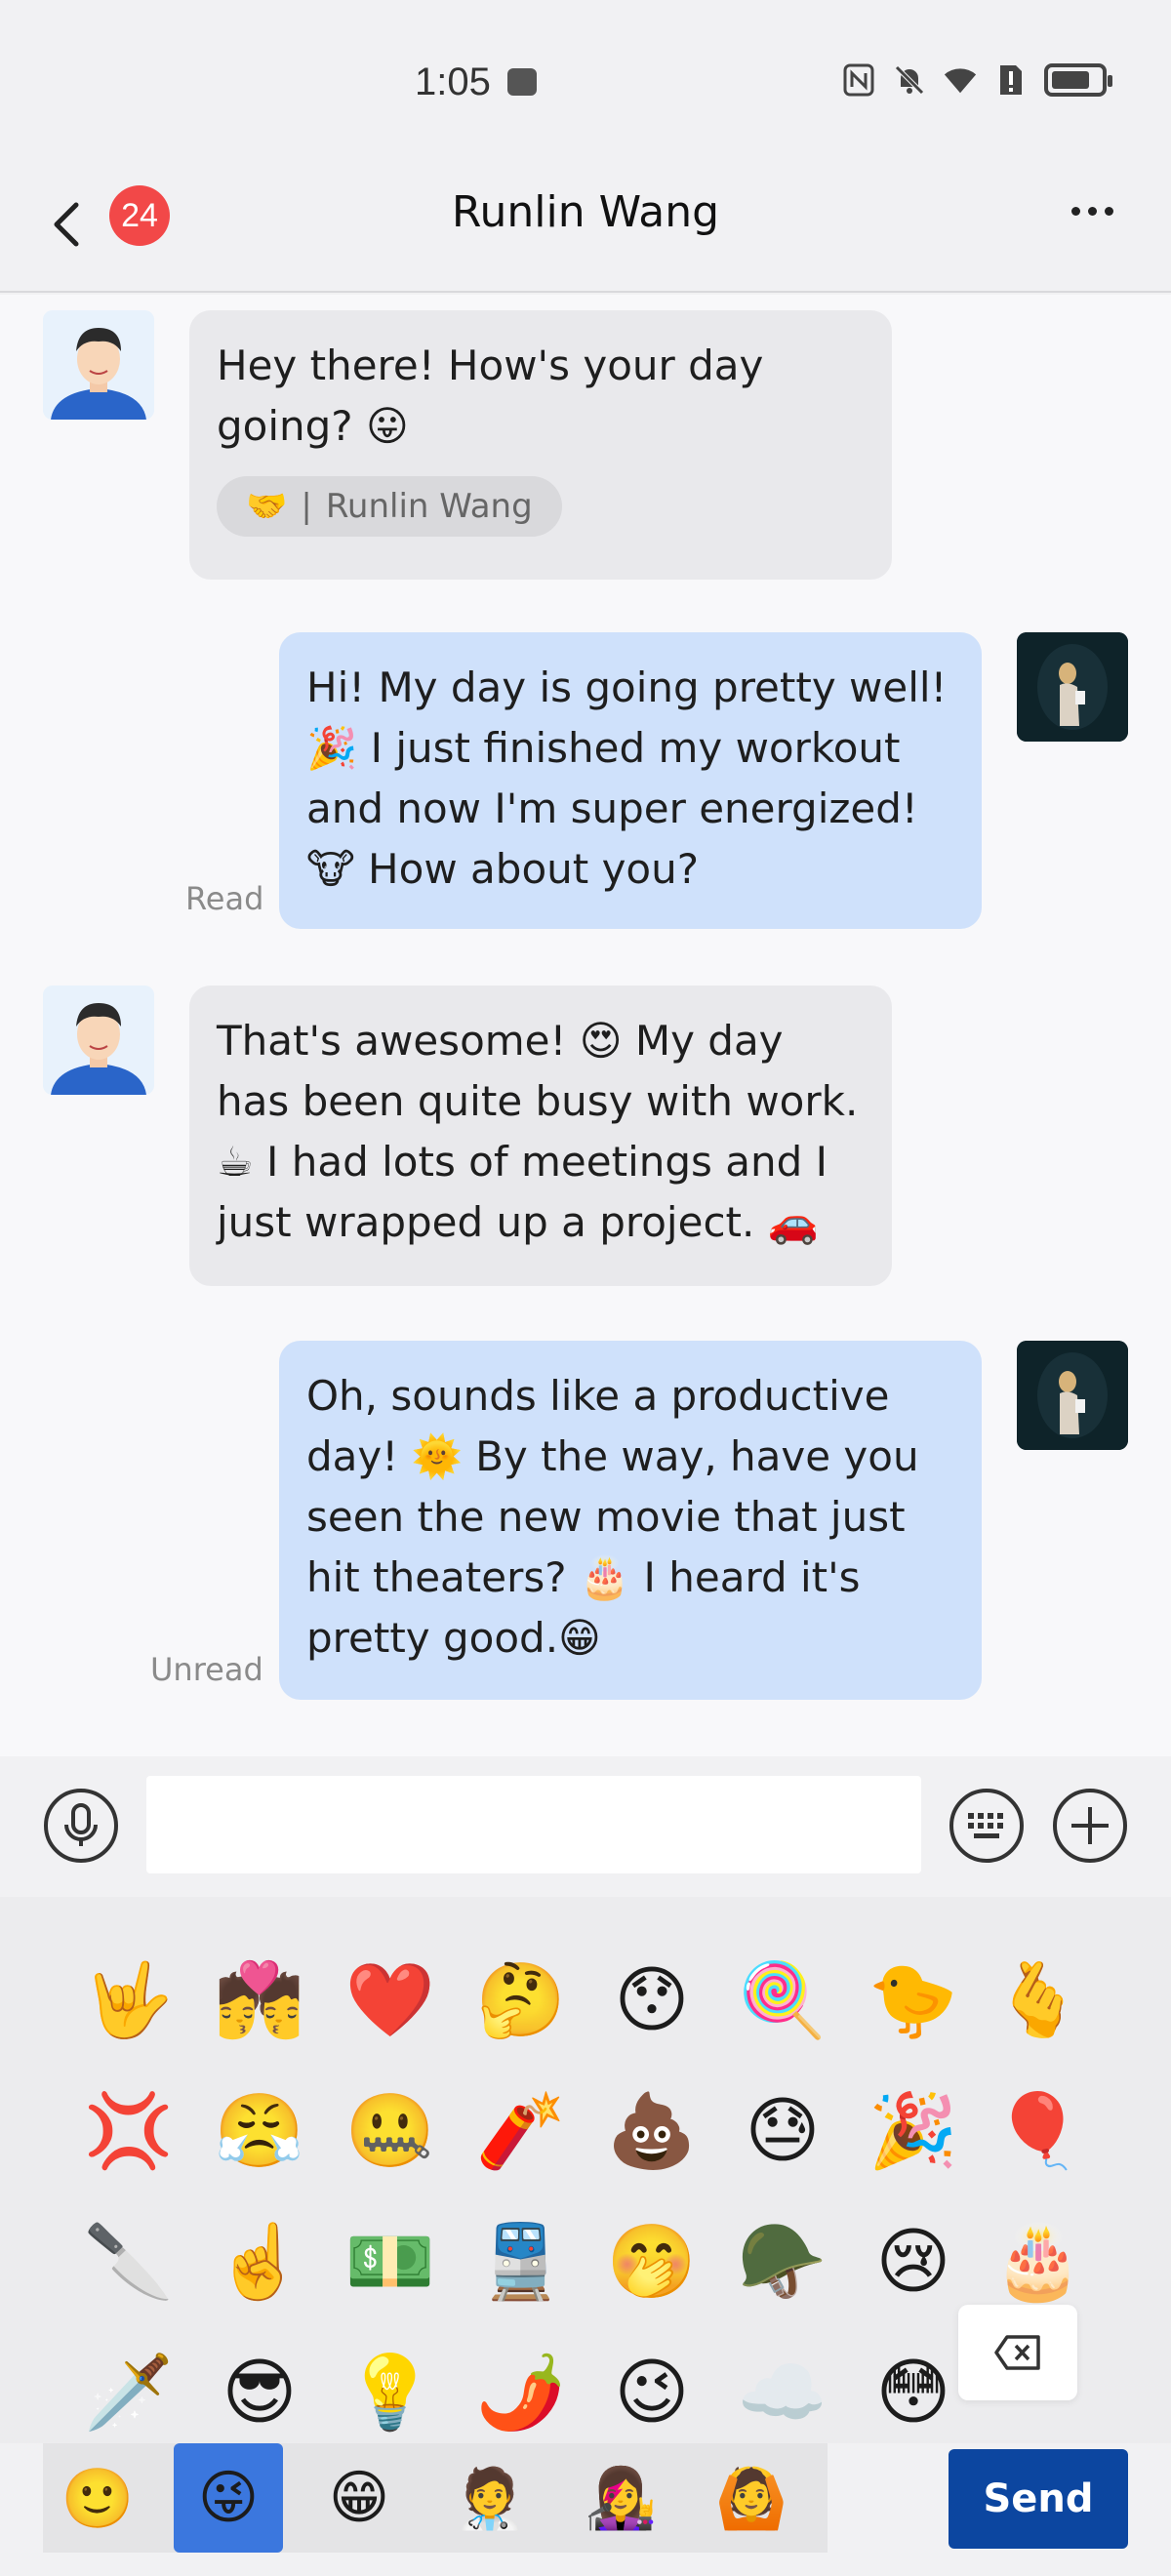  I want to click on emoji-item: 😯, so click(652, 2000).